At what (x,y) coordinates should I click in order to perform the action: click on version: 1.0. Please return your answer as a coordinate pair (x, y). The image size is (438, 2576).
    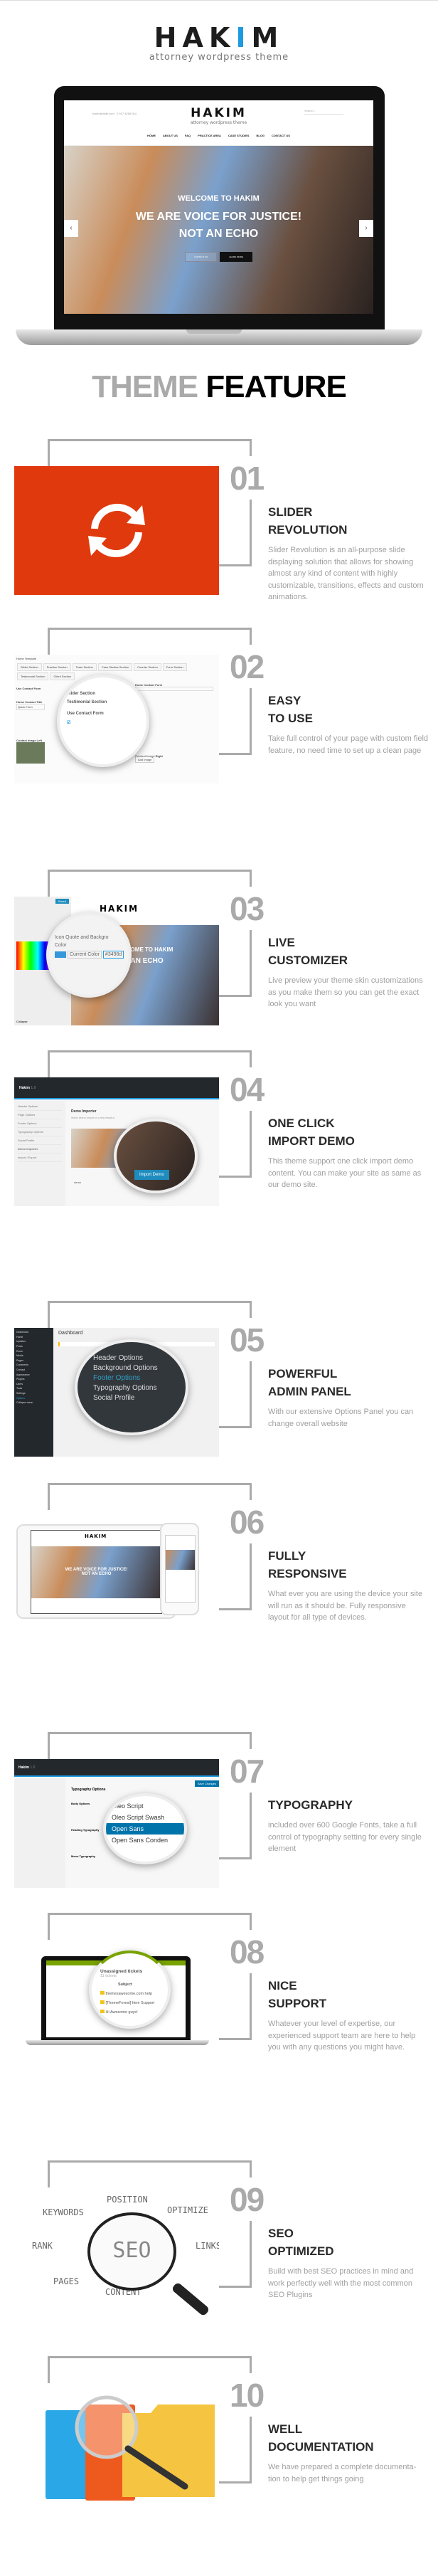
    Looking at the image, I should click on (33, 1768).